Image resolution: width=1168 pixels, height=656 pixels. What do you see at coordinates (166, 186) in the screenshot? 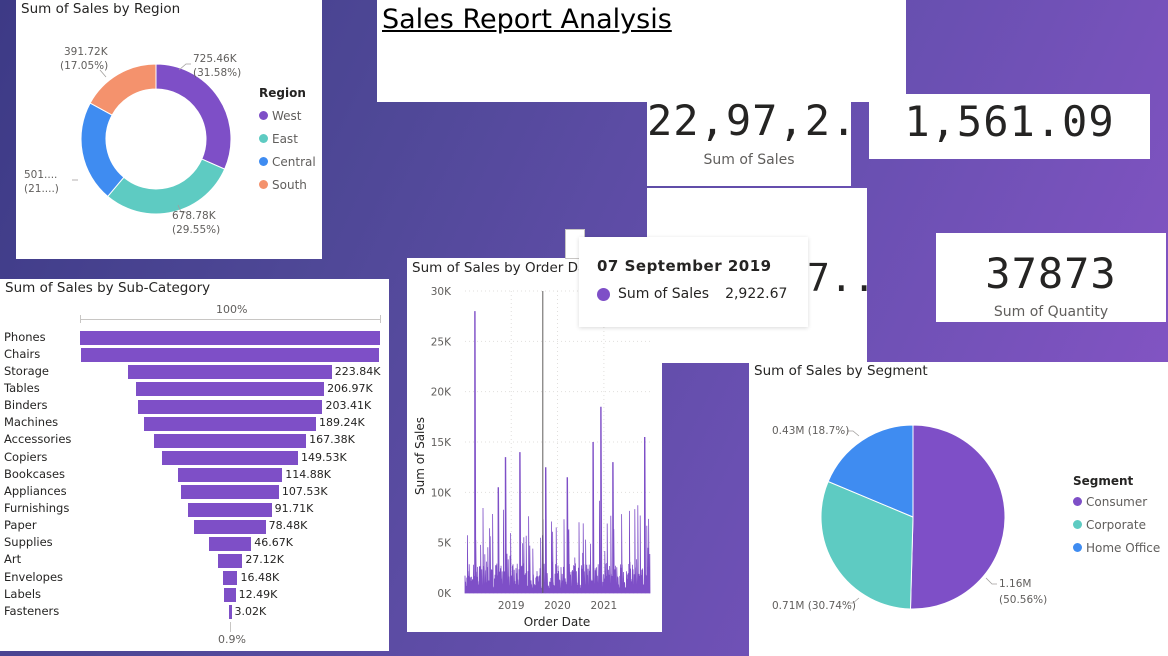
I see `region-slice-east` at bounding box center [166, 186].